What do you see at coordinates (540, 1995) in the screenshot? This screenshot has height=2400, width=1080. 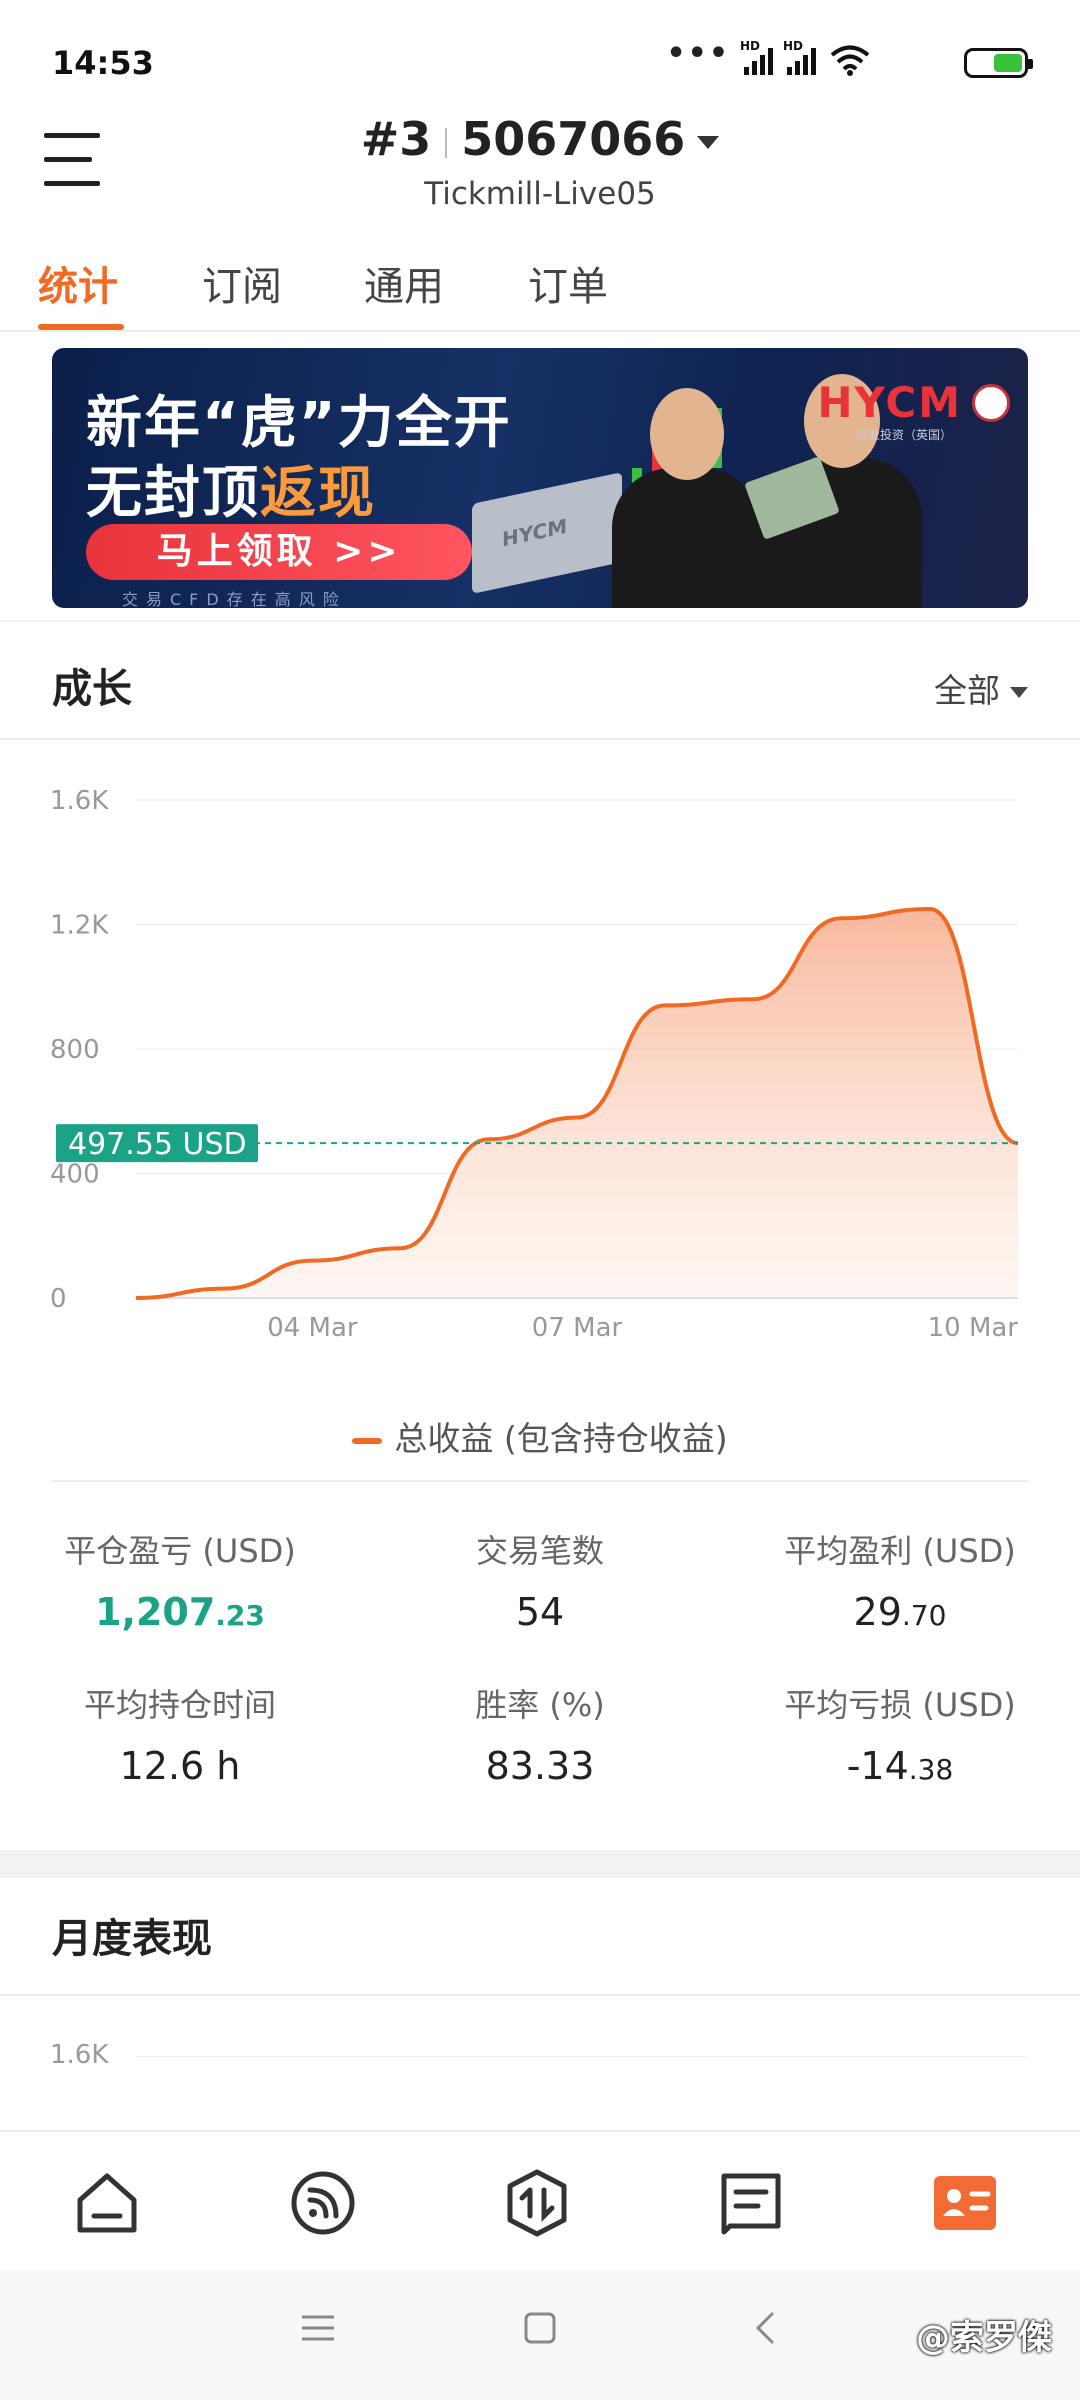 I see `monthly-header-divider` at bounding box center [540, 1995].